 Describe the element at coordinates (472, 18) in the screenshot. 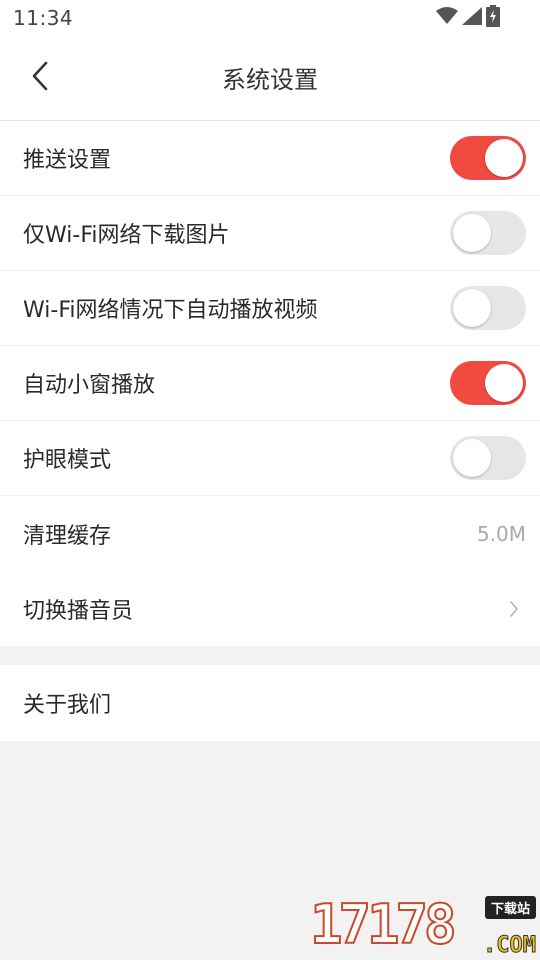

I see `cell-signal-icon` at that location.